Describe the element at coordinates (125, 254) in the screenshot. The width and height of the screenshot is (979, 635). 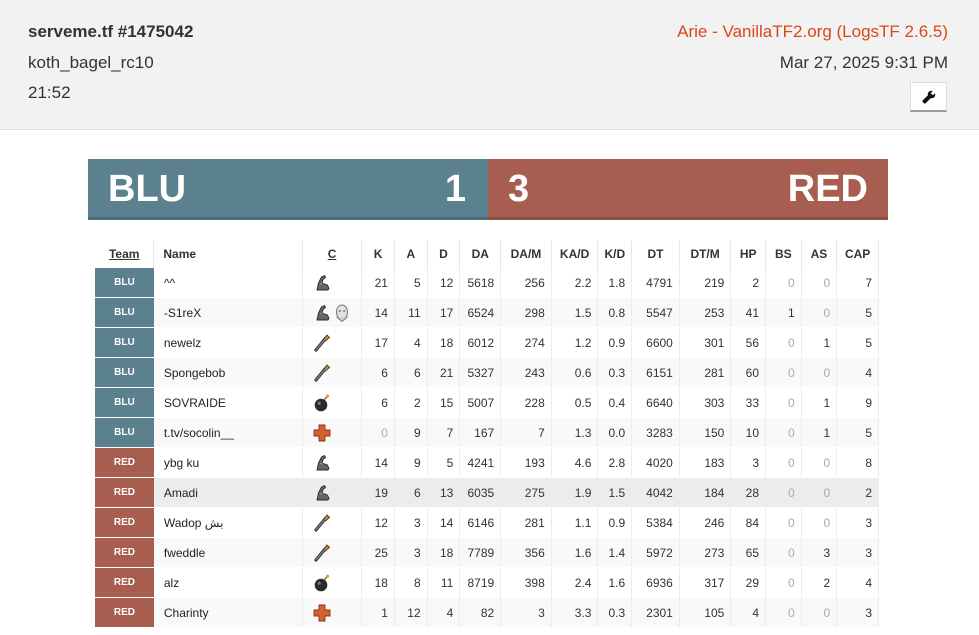
I see `column-header-team: Team` at that location.